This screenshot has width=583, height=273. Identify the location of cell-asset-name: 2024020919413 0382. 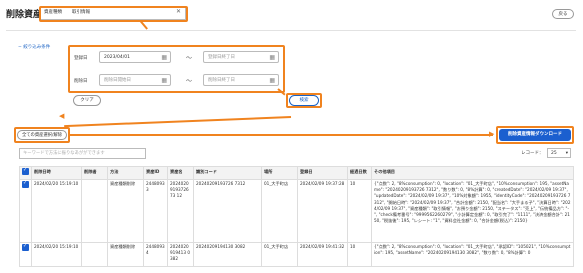
(180, 254).